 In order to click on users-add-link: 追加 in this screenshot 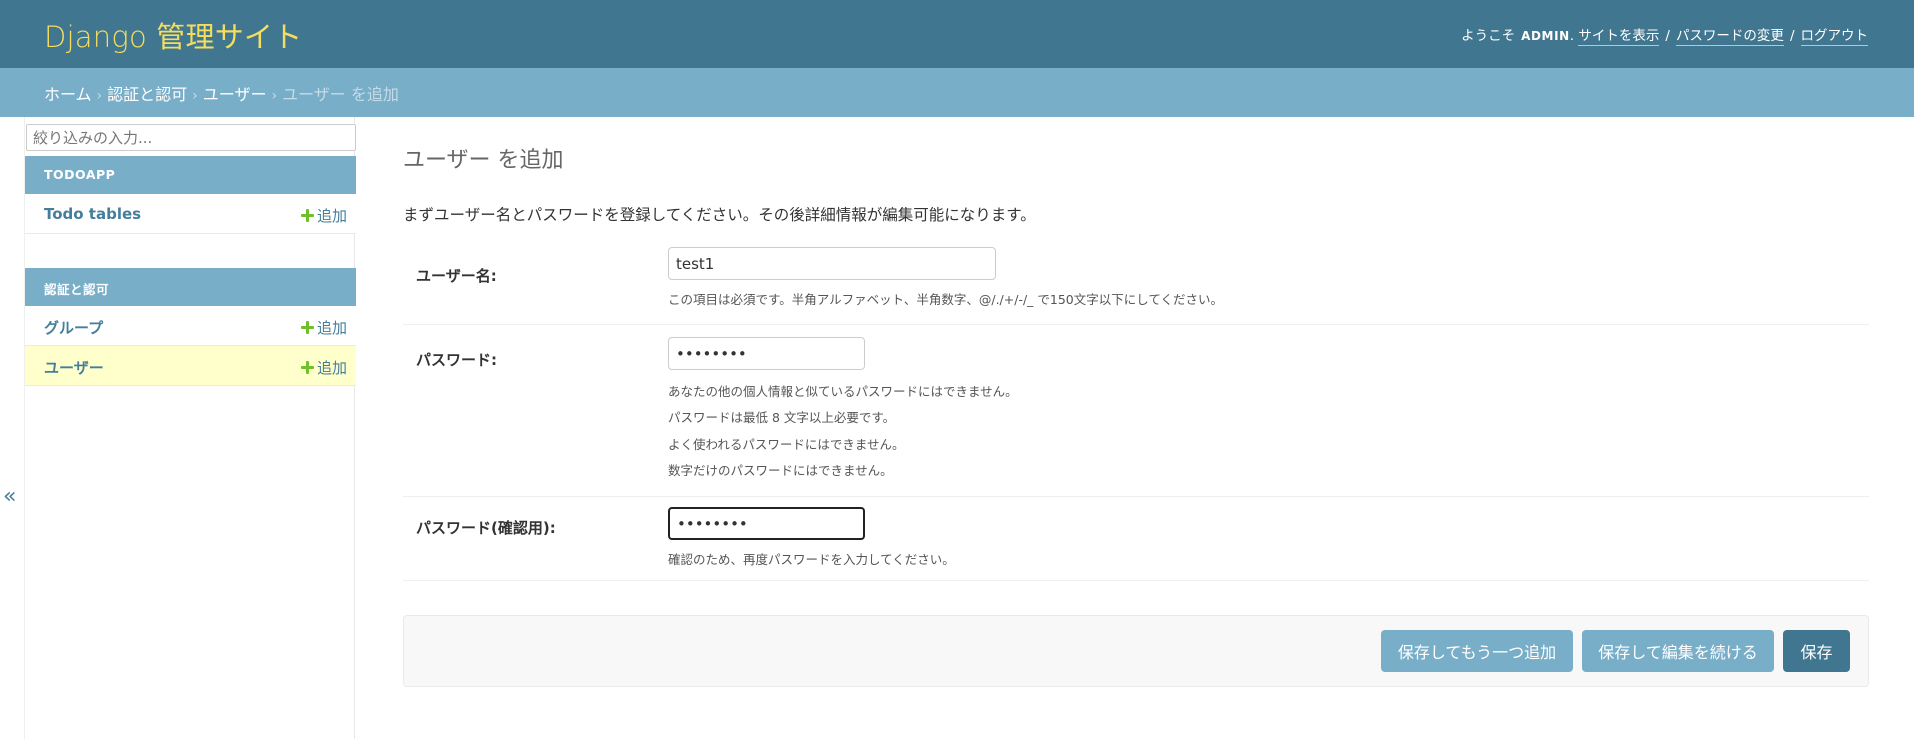, I will do `click(323, 367)`.